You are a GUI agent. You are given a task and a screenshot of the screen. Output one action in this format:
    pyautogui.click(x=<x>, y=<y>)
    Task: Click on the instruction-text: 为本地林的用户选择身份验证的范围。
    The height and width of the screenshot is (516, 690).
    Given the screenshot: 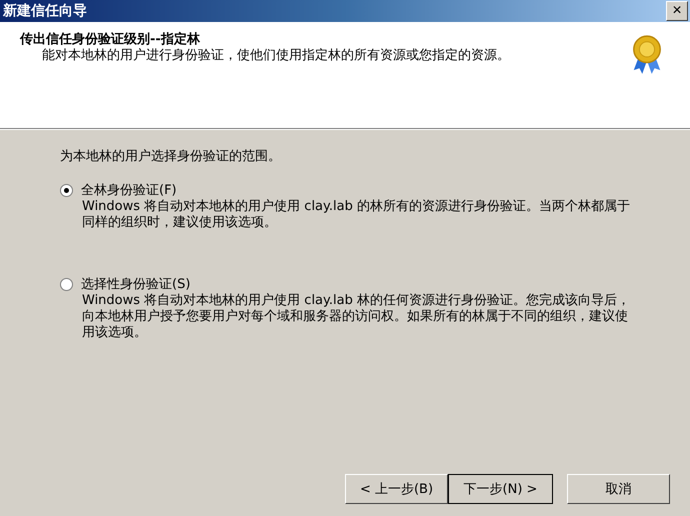 What is the action you would take?
    pyautogui.click(x=171, y=156)
    